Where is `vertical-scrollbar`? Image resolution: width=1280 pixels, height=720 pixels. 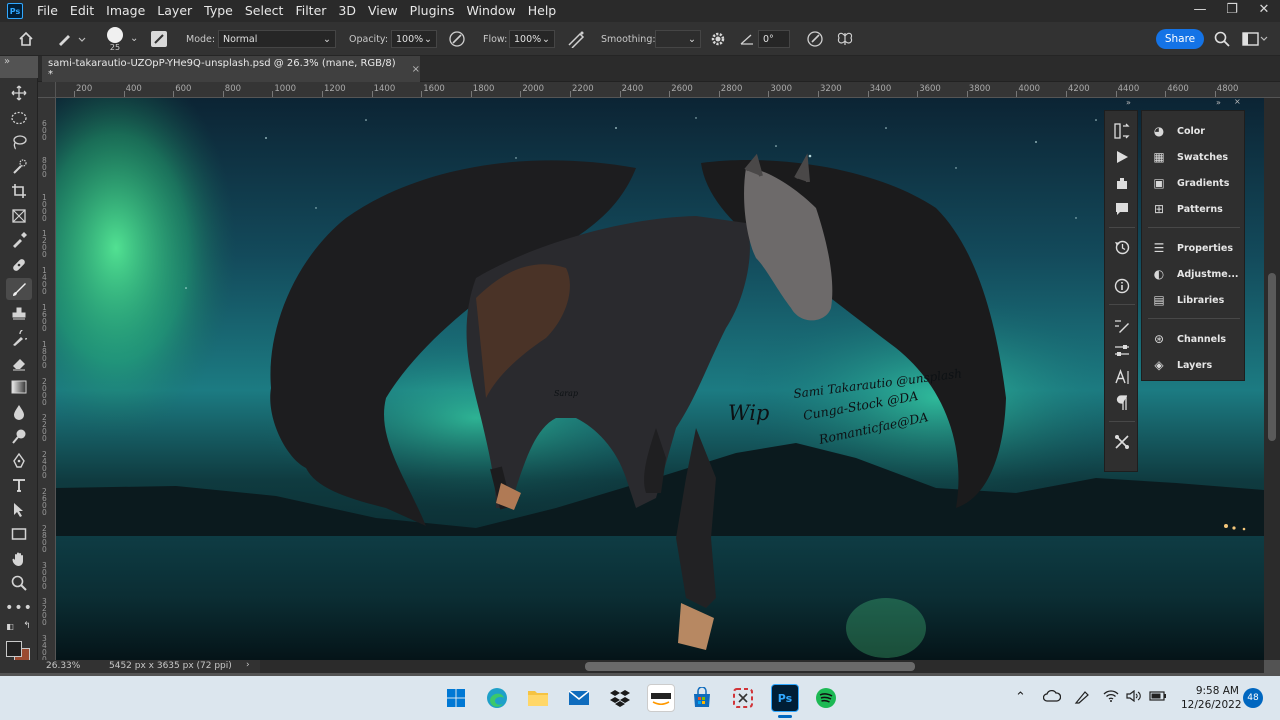
vertical-scrollbar is located at coordinates (1272, 379).